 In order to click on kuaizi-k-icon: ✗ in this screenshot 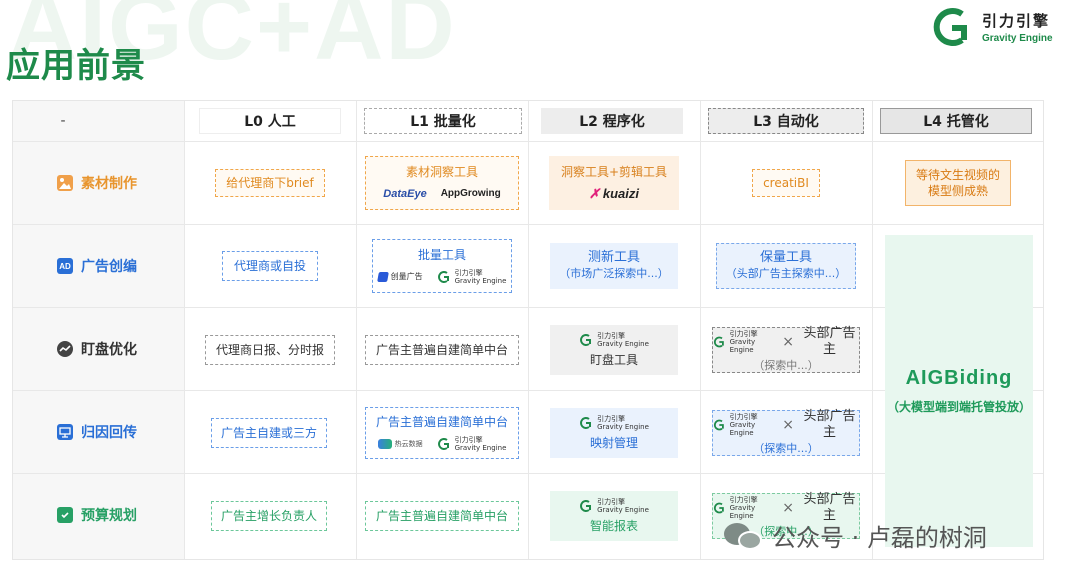, I will do `click(594, 193)`.